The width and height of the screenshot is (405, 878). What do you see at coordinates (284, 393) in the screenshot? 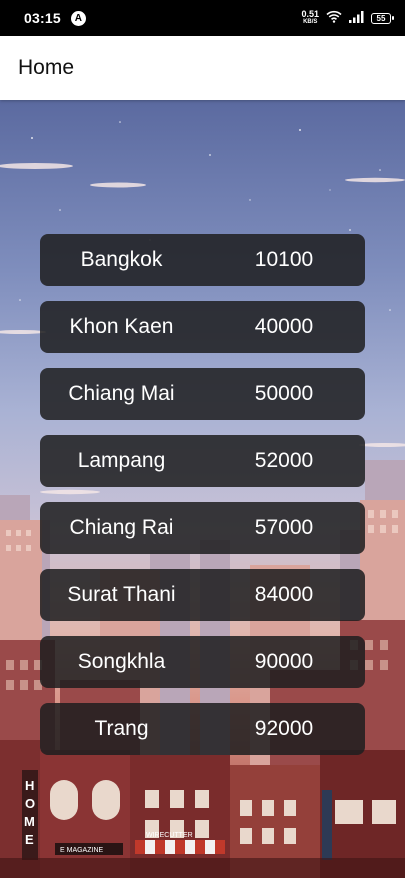
I see `postal-code: 50000` at bounding box center [284, 393].